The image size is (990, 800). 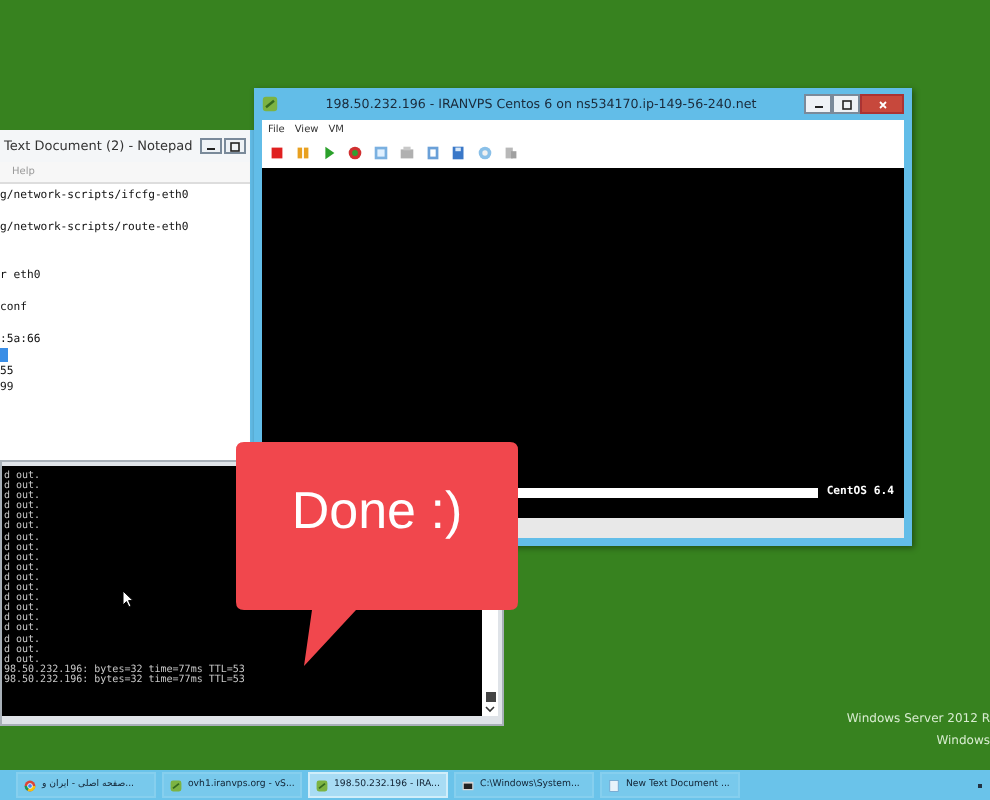 I want to click on stop-icon, so click(x=277, y=153).